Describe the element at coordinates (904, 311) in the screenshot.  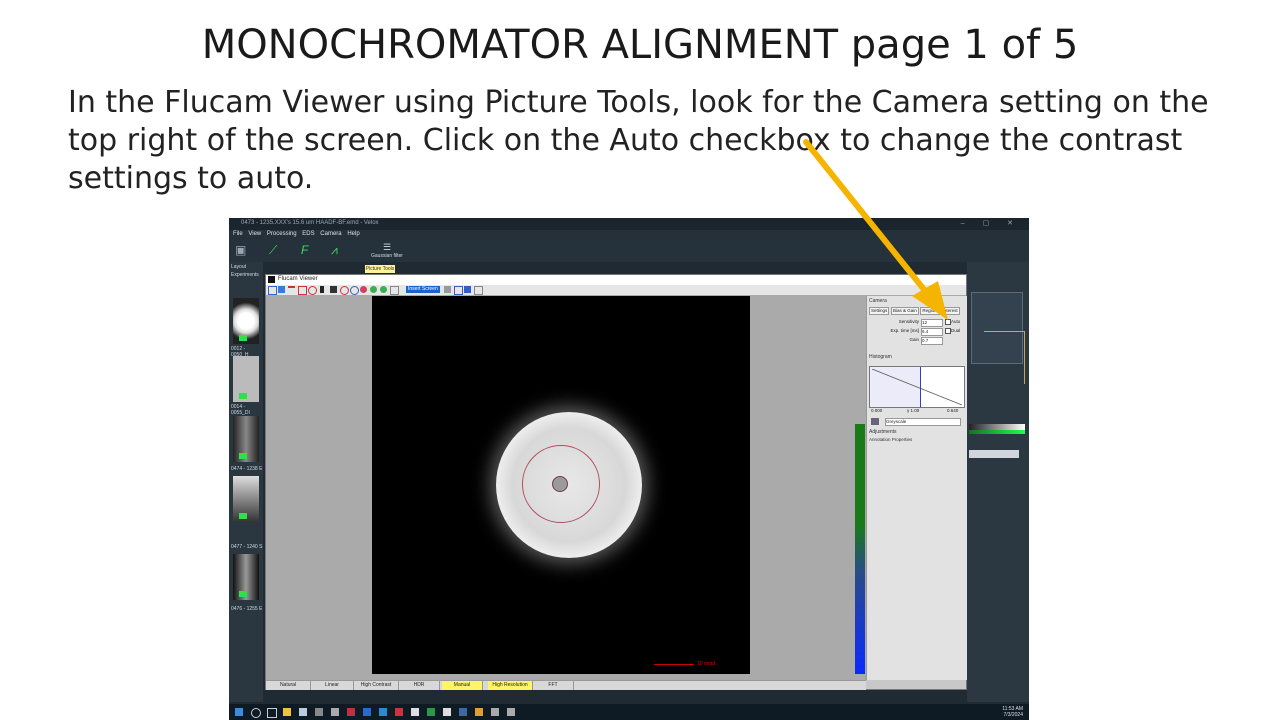
I see `tab-bias-gain: Bias & Gain` at that location.